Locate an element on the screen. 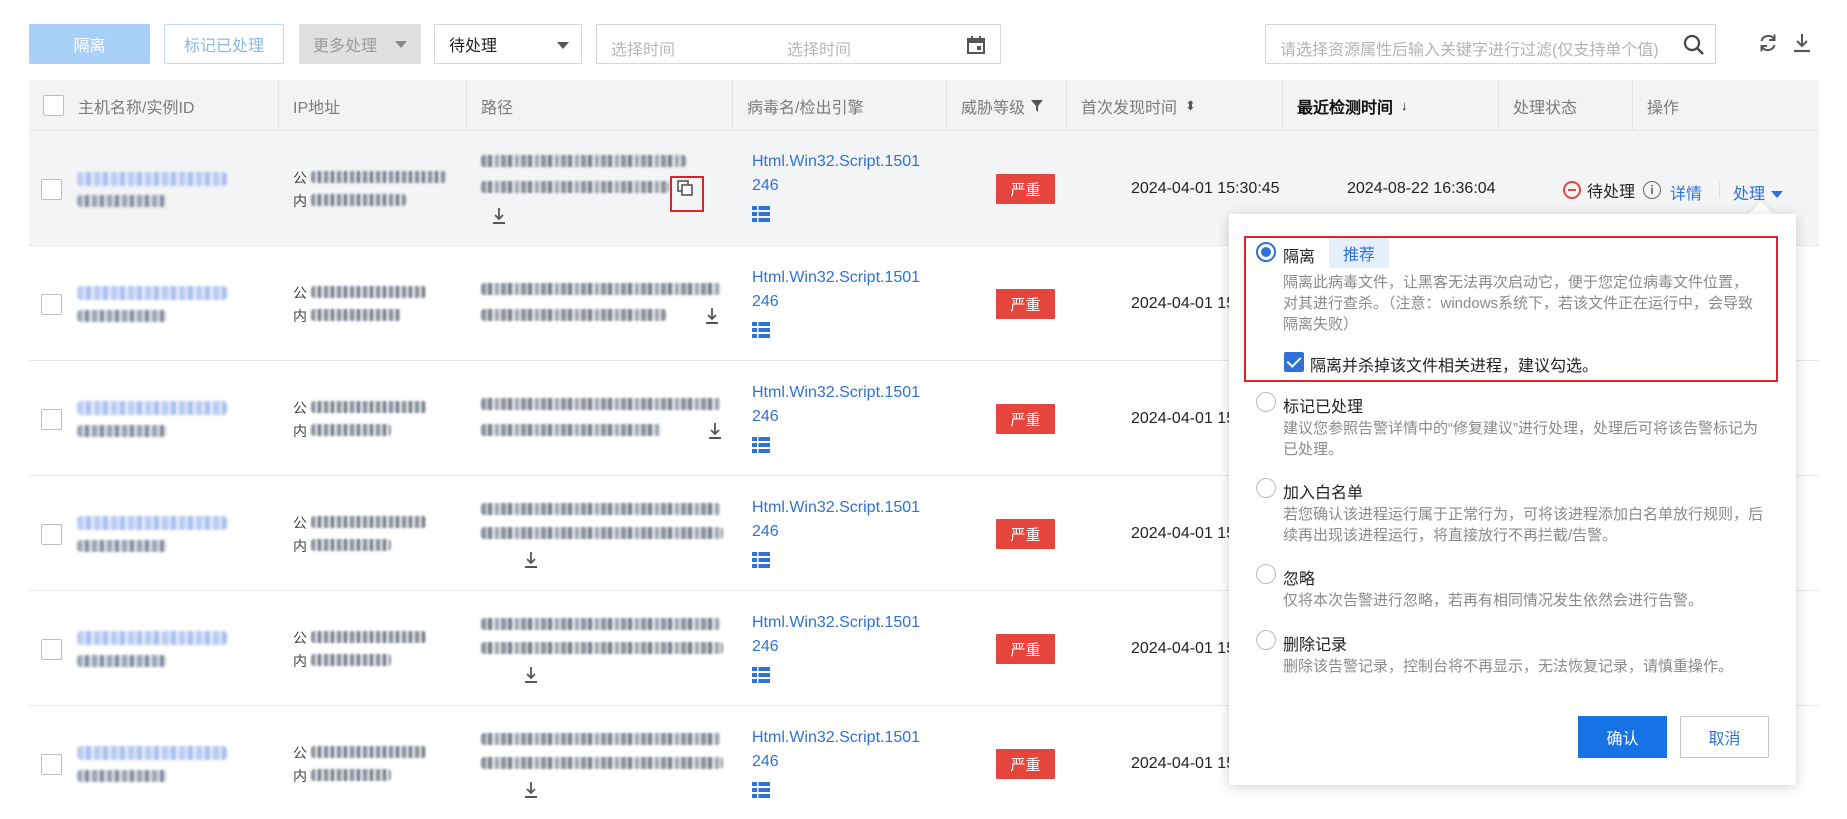  detail-link: 详情 is located at coordinates (1686, 192).